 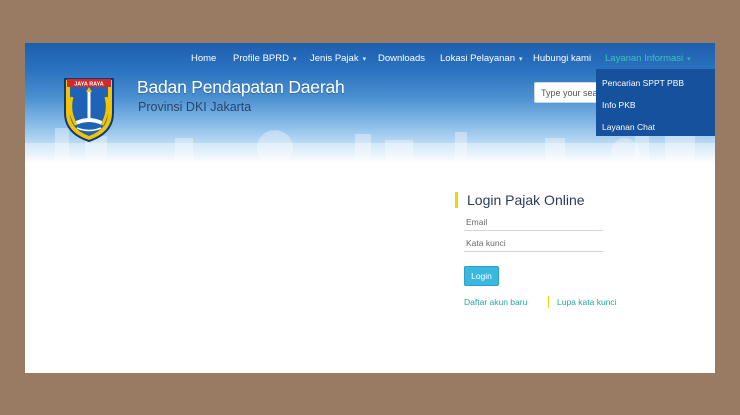 What do you see at coordinates (628, 127) in the screenshot?
I see `dropdown-item-layanan-chat: Layanan Chat` at bounding box center [628, 127].